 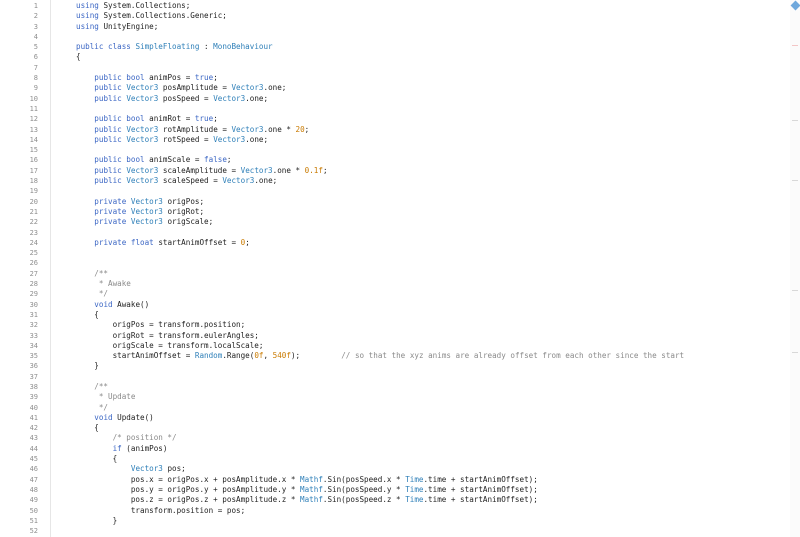 I want to click on code-line: 51 }, so click(x=395, y=521).